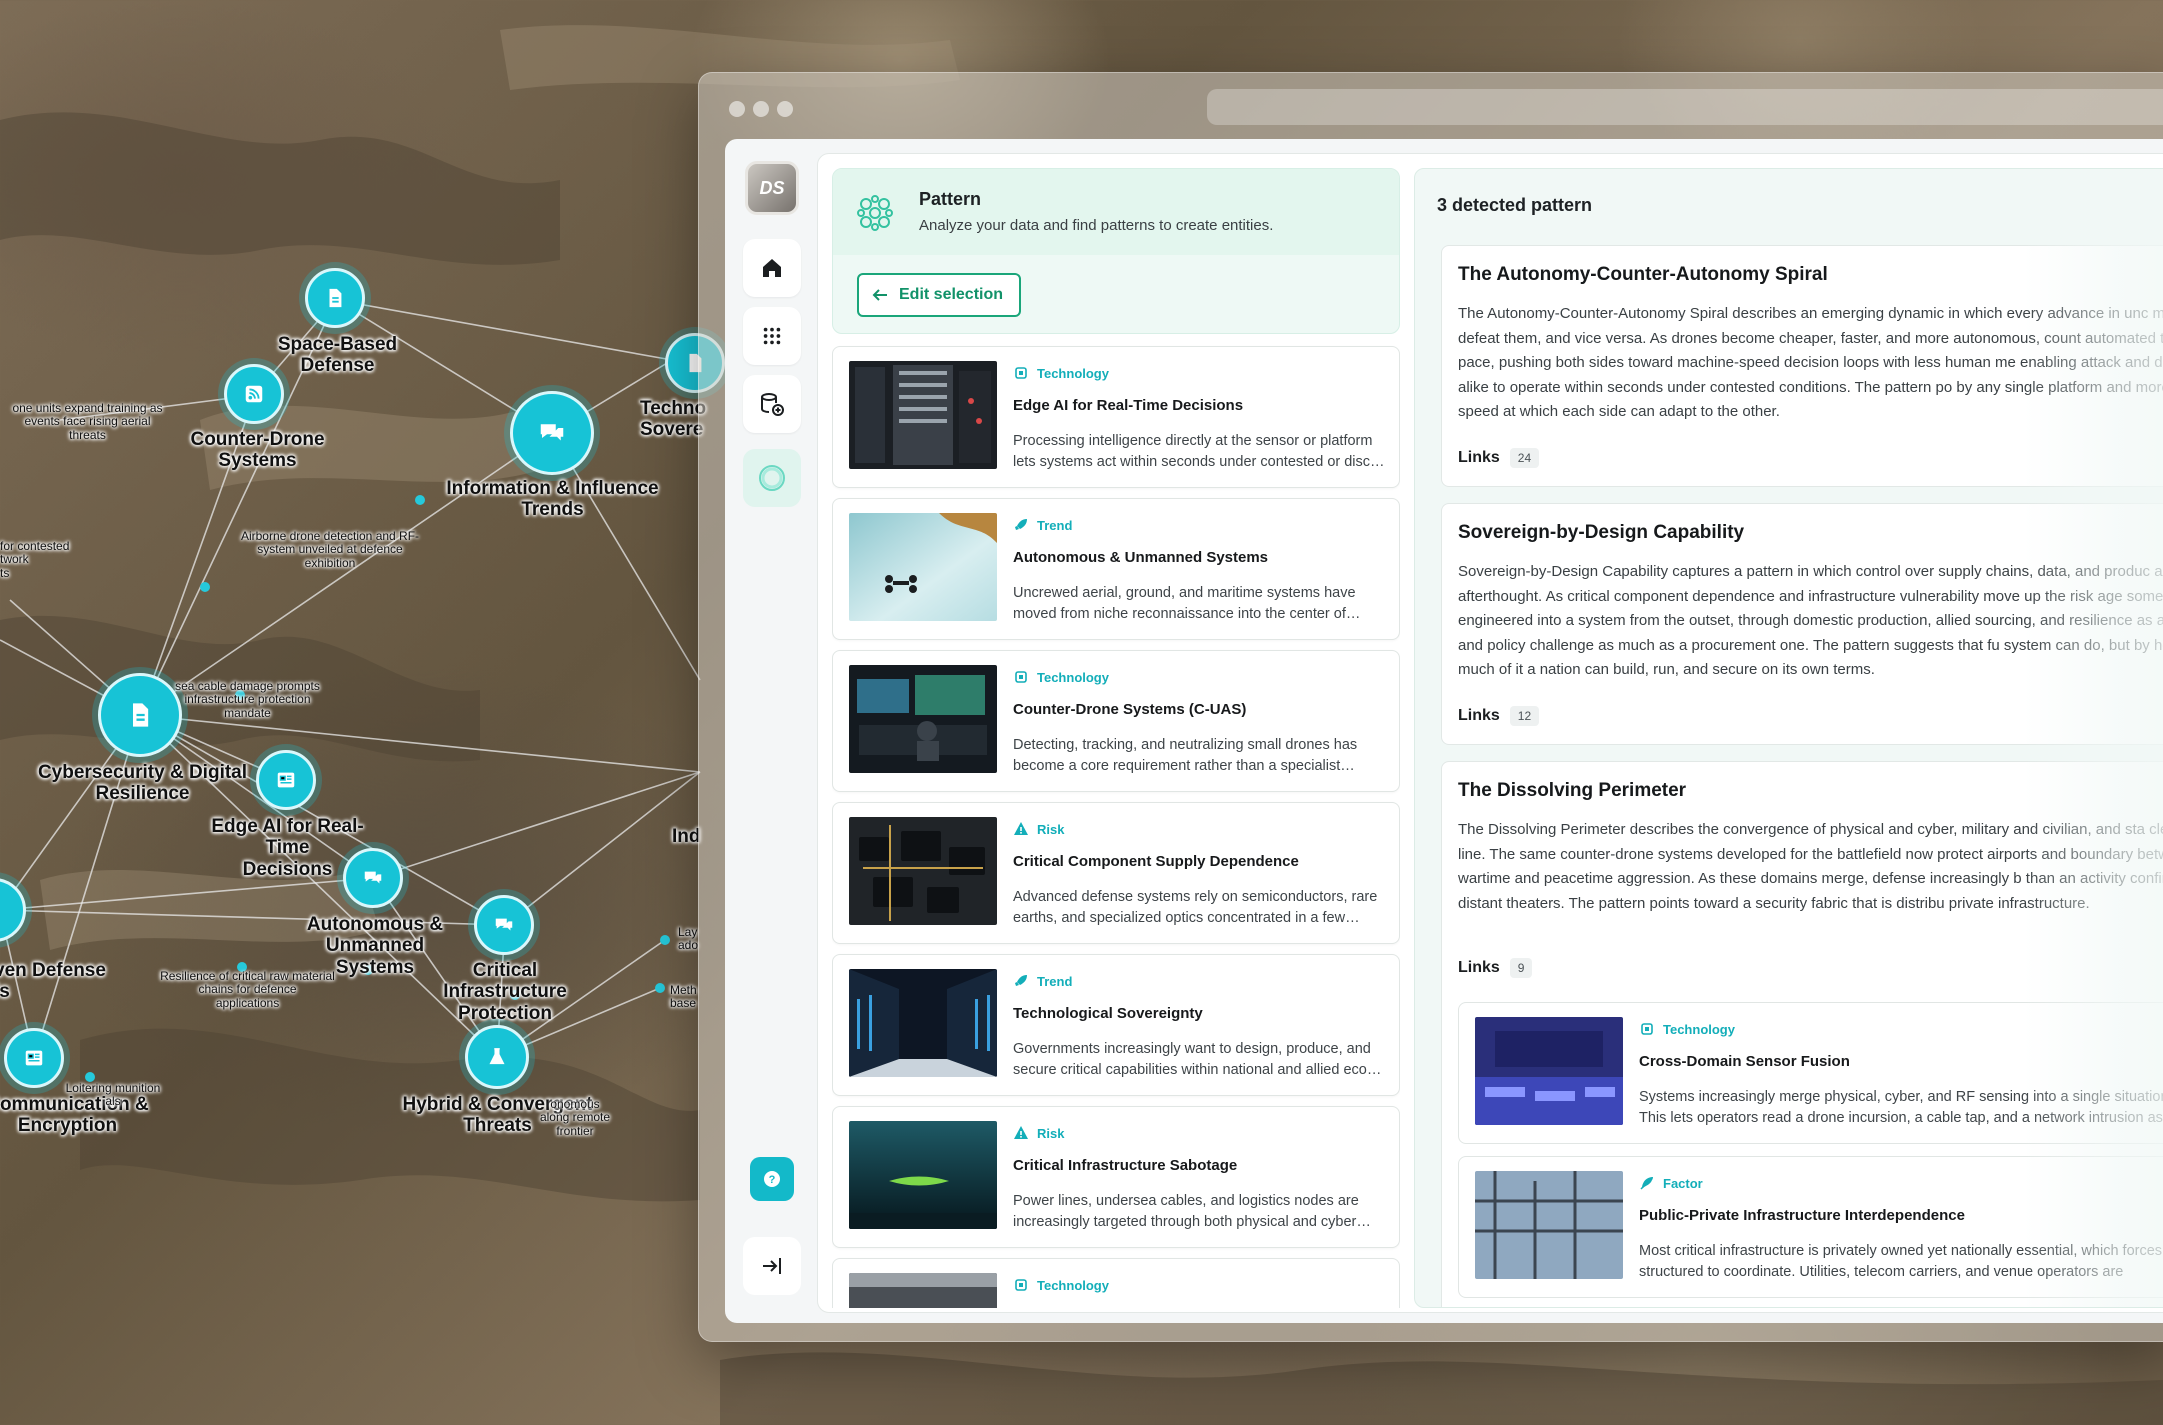 This screenshot has height=1425, width=2163. I want to click on flask-icon, so click(497, 1056).